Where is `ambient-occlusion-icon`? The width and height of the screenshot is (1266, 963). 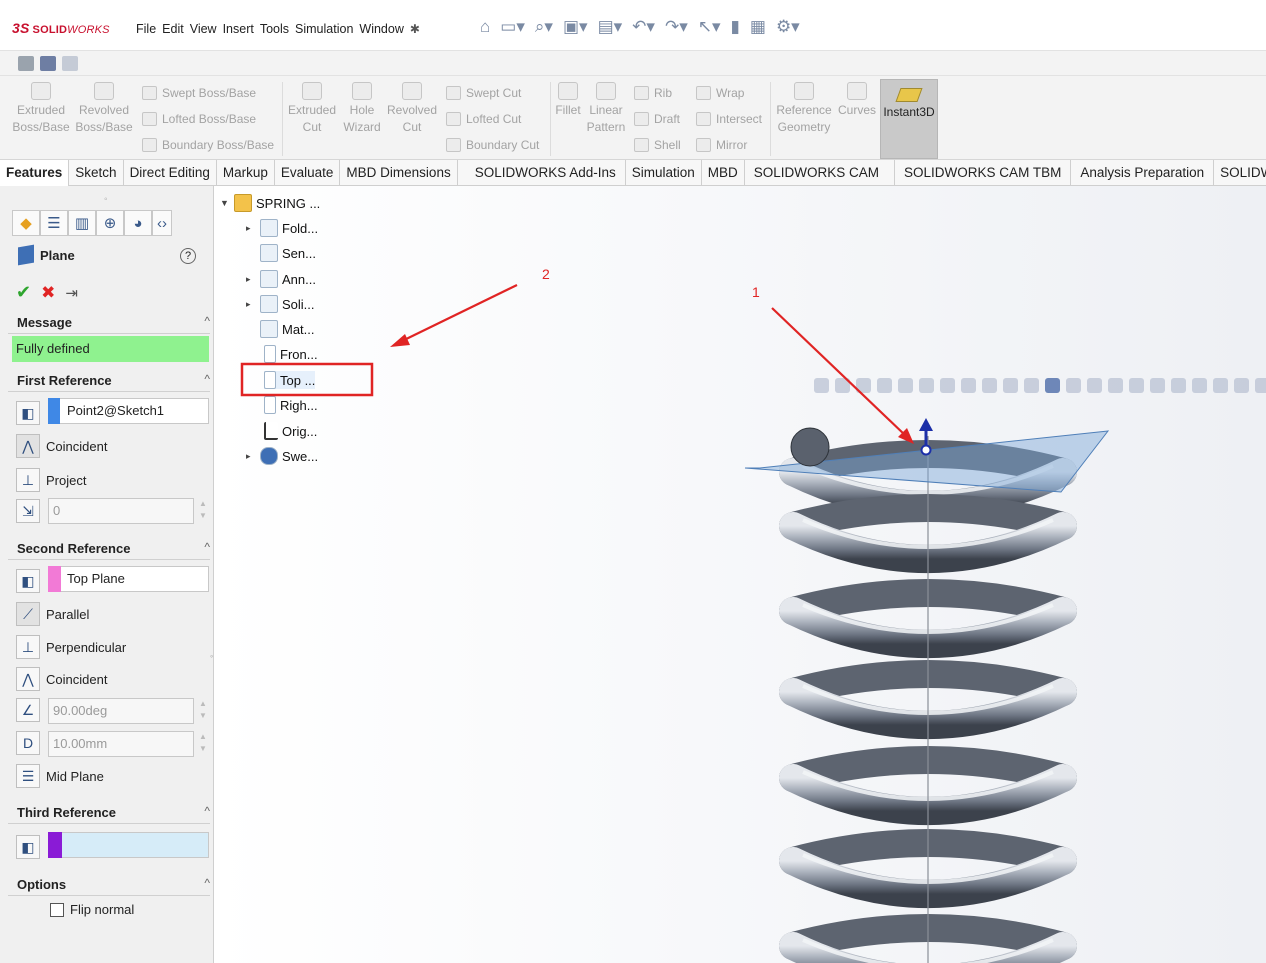
ambient-occlusion-icon is located at coordinates (1157, 385).